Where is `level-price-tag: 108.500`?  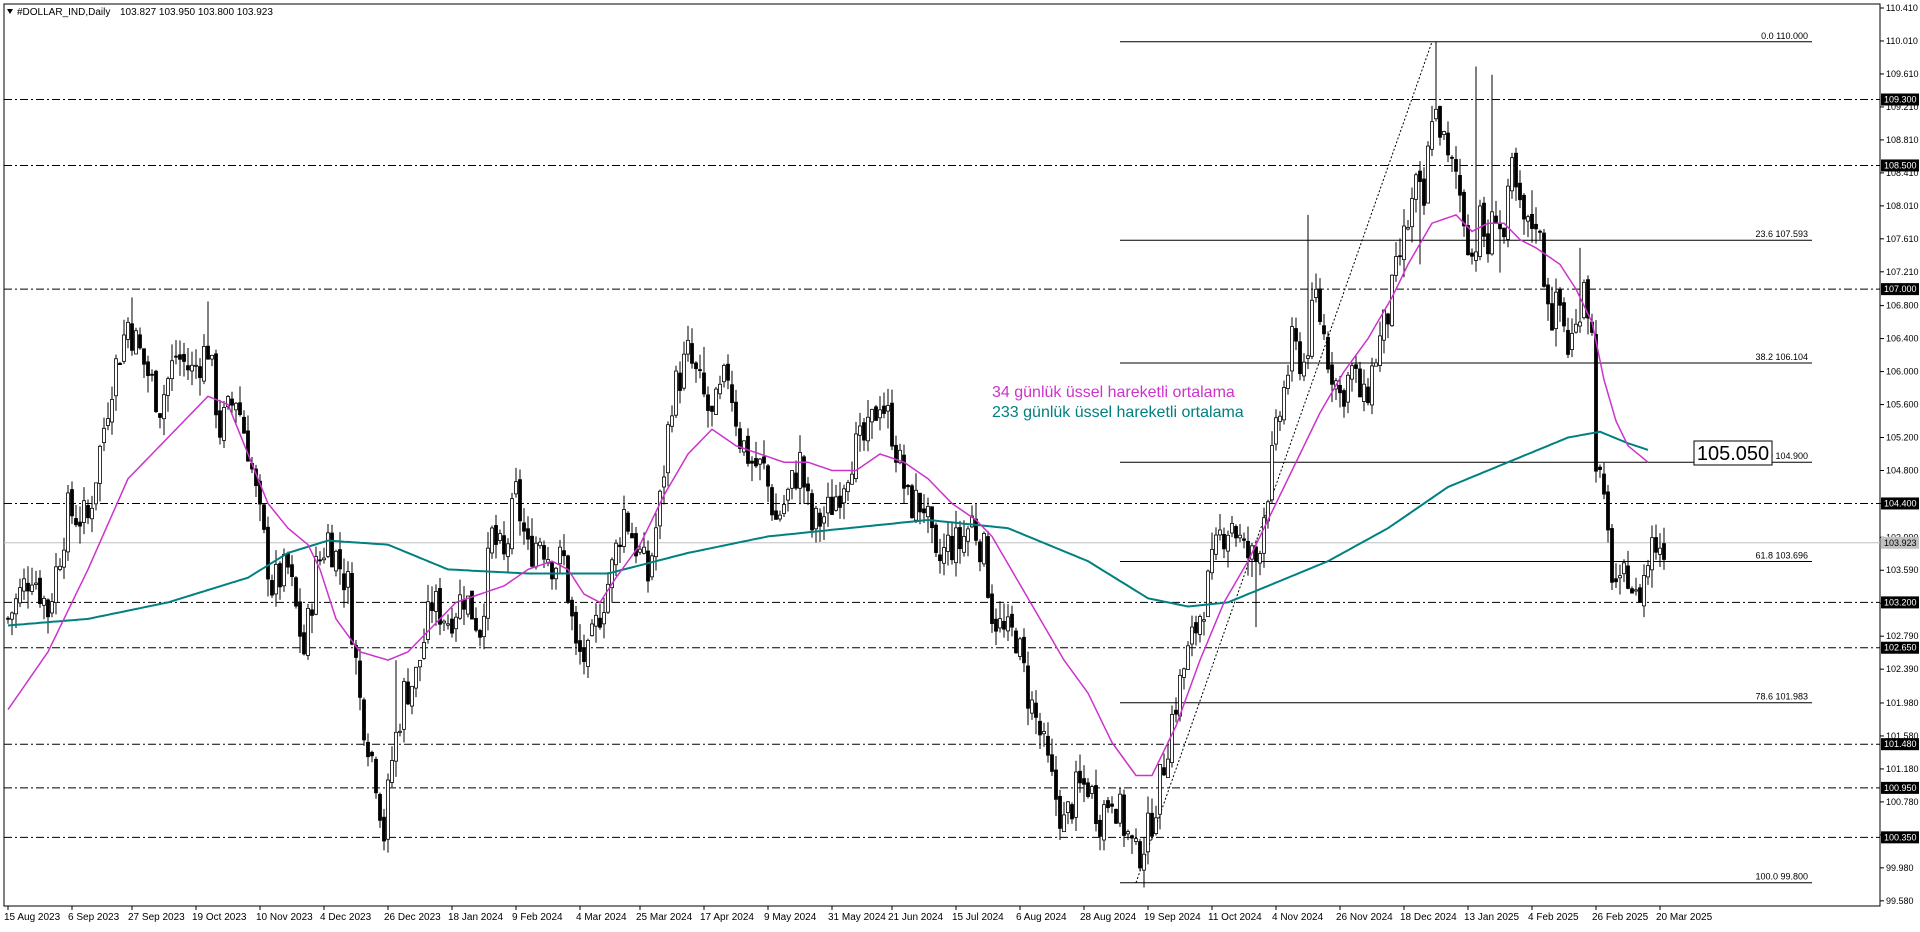
level-price-tag: 108.500 is located at coordinates (1900, 165).